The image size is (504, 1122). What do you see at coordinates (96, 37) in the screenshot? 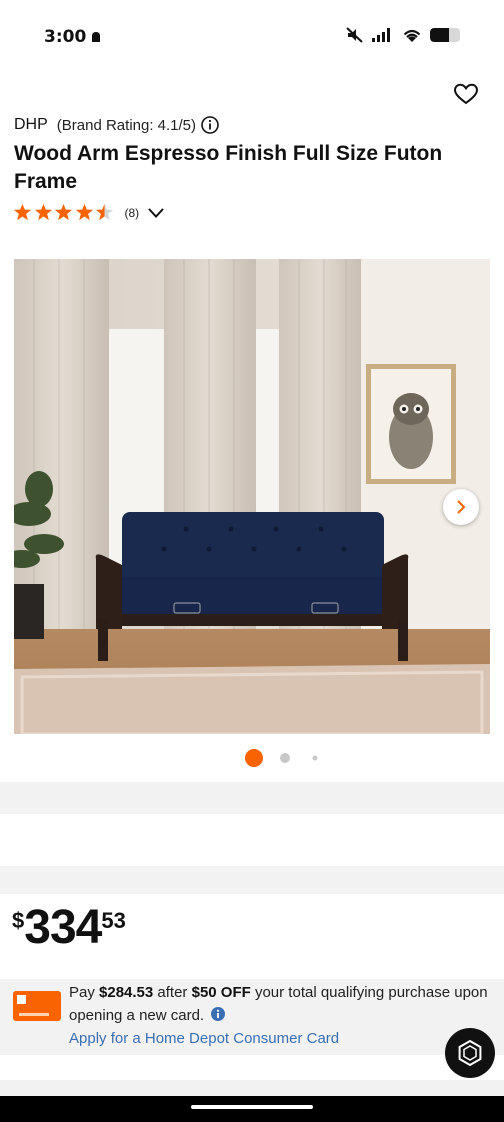
I see `focus-mode-icon` at bounding box center [96, 37].